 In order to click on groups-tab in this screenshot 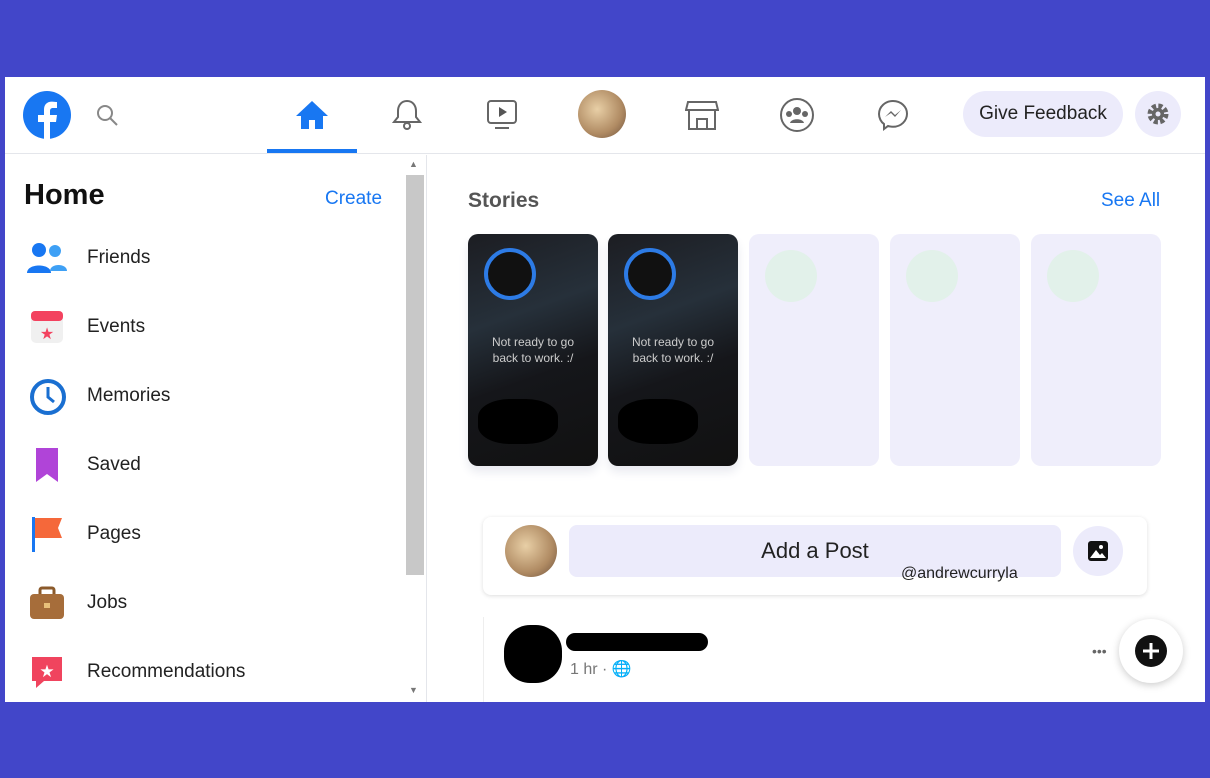, I will do `click(797, 115)`.